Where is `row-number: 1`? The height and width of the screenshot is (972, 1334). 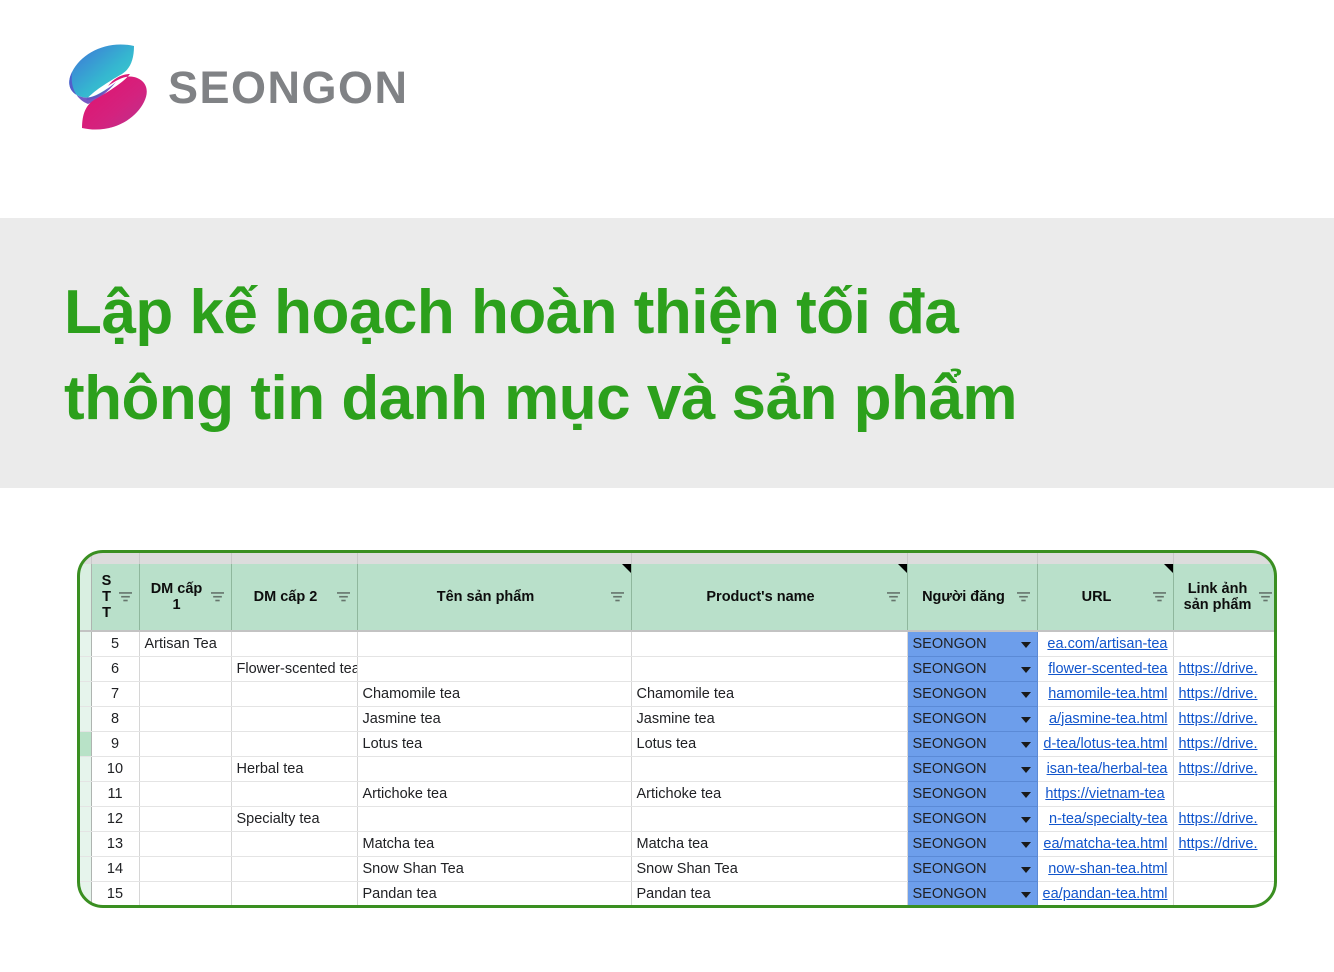 row-number: 1 is located at coordinates (85, 669).